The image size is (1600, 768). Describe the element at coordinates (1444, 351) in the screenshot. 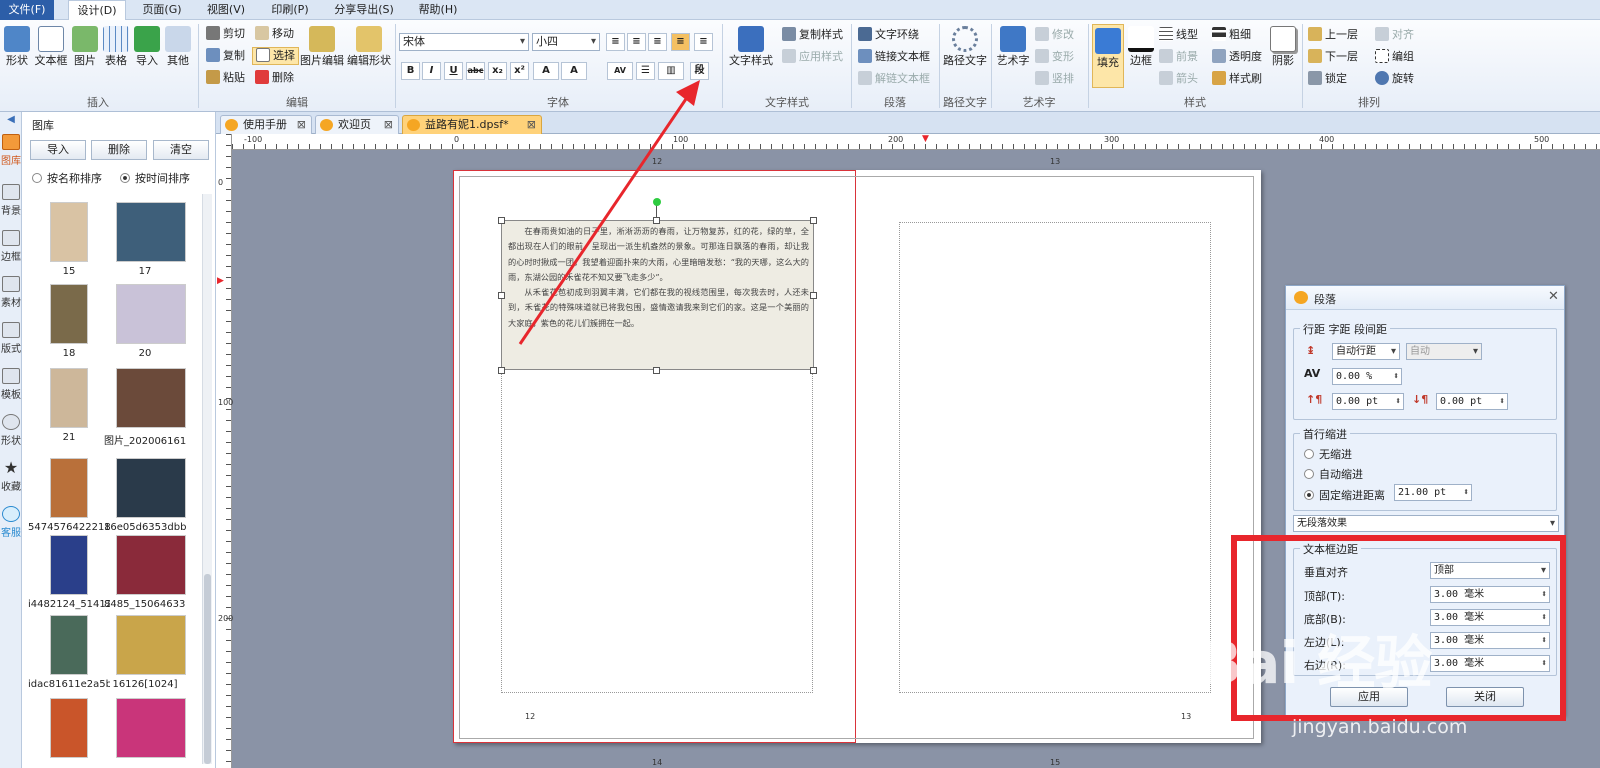

I see `line-spacing-value: 自动` at that location.